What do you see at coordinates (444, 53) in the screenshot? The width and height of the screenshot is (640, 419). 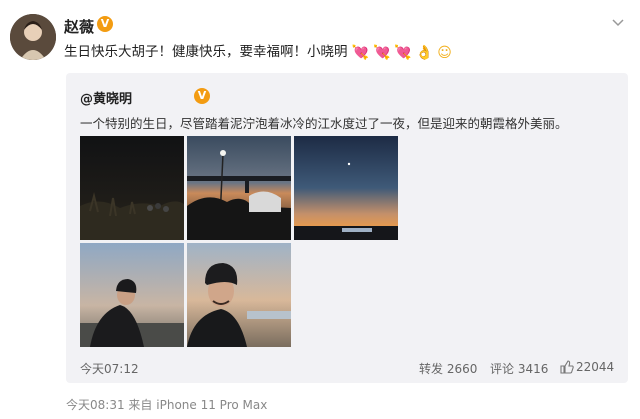 I see `smile-icon: ☺` at bounding box center [444, 53].